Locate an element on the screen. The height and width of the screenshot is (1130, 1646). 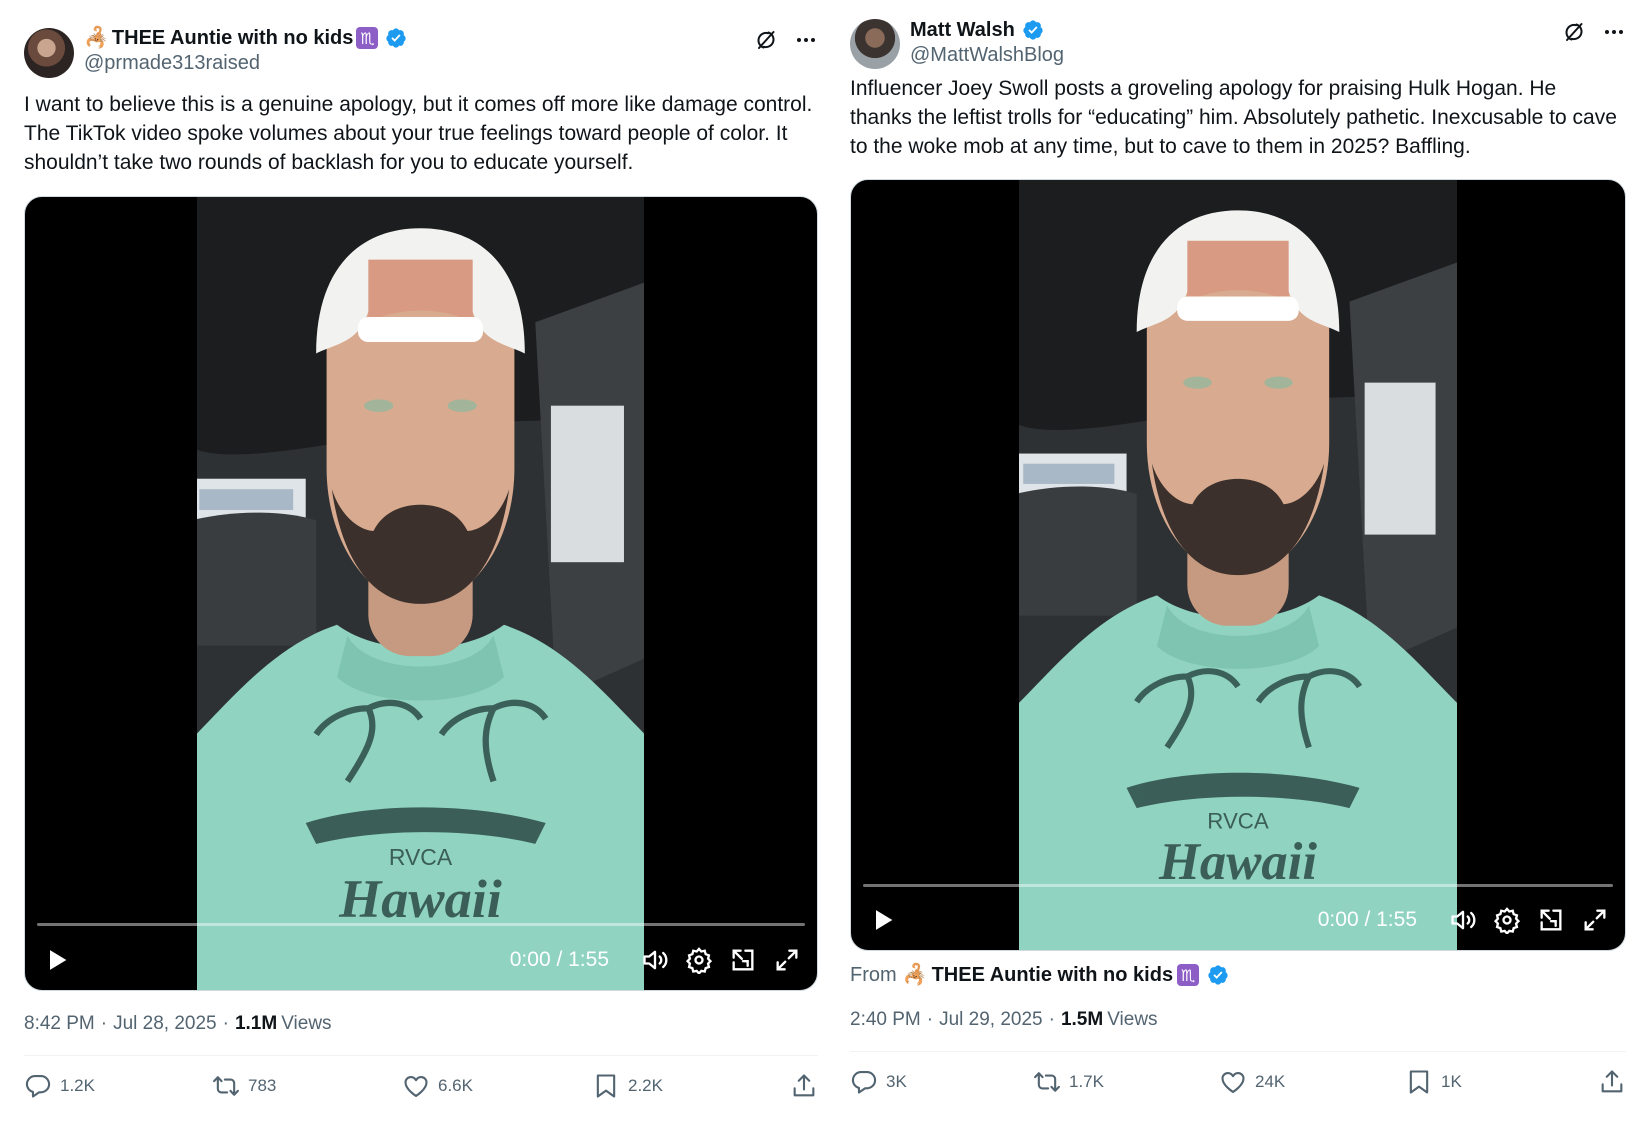
like-button: 6.6K is located at coordinates (497, 1086).